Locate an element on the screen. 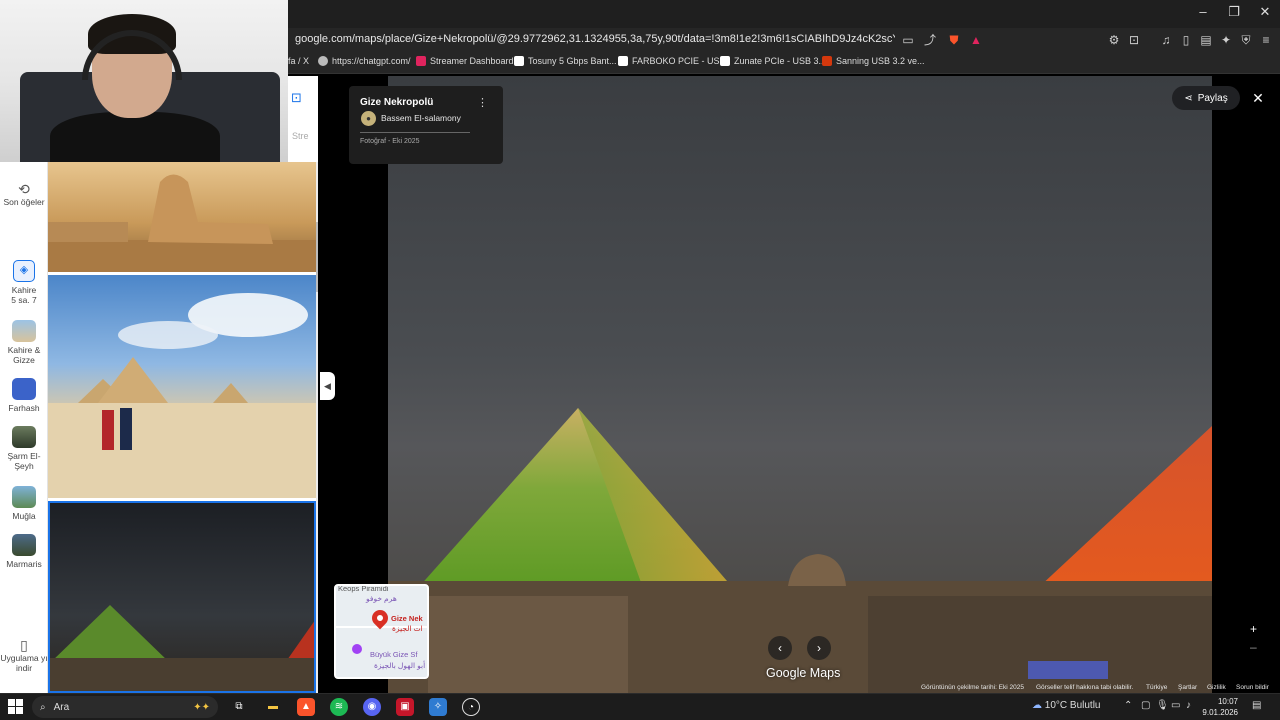  zoom-in-icon: + is located at coordinates (1253, 629).